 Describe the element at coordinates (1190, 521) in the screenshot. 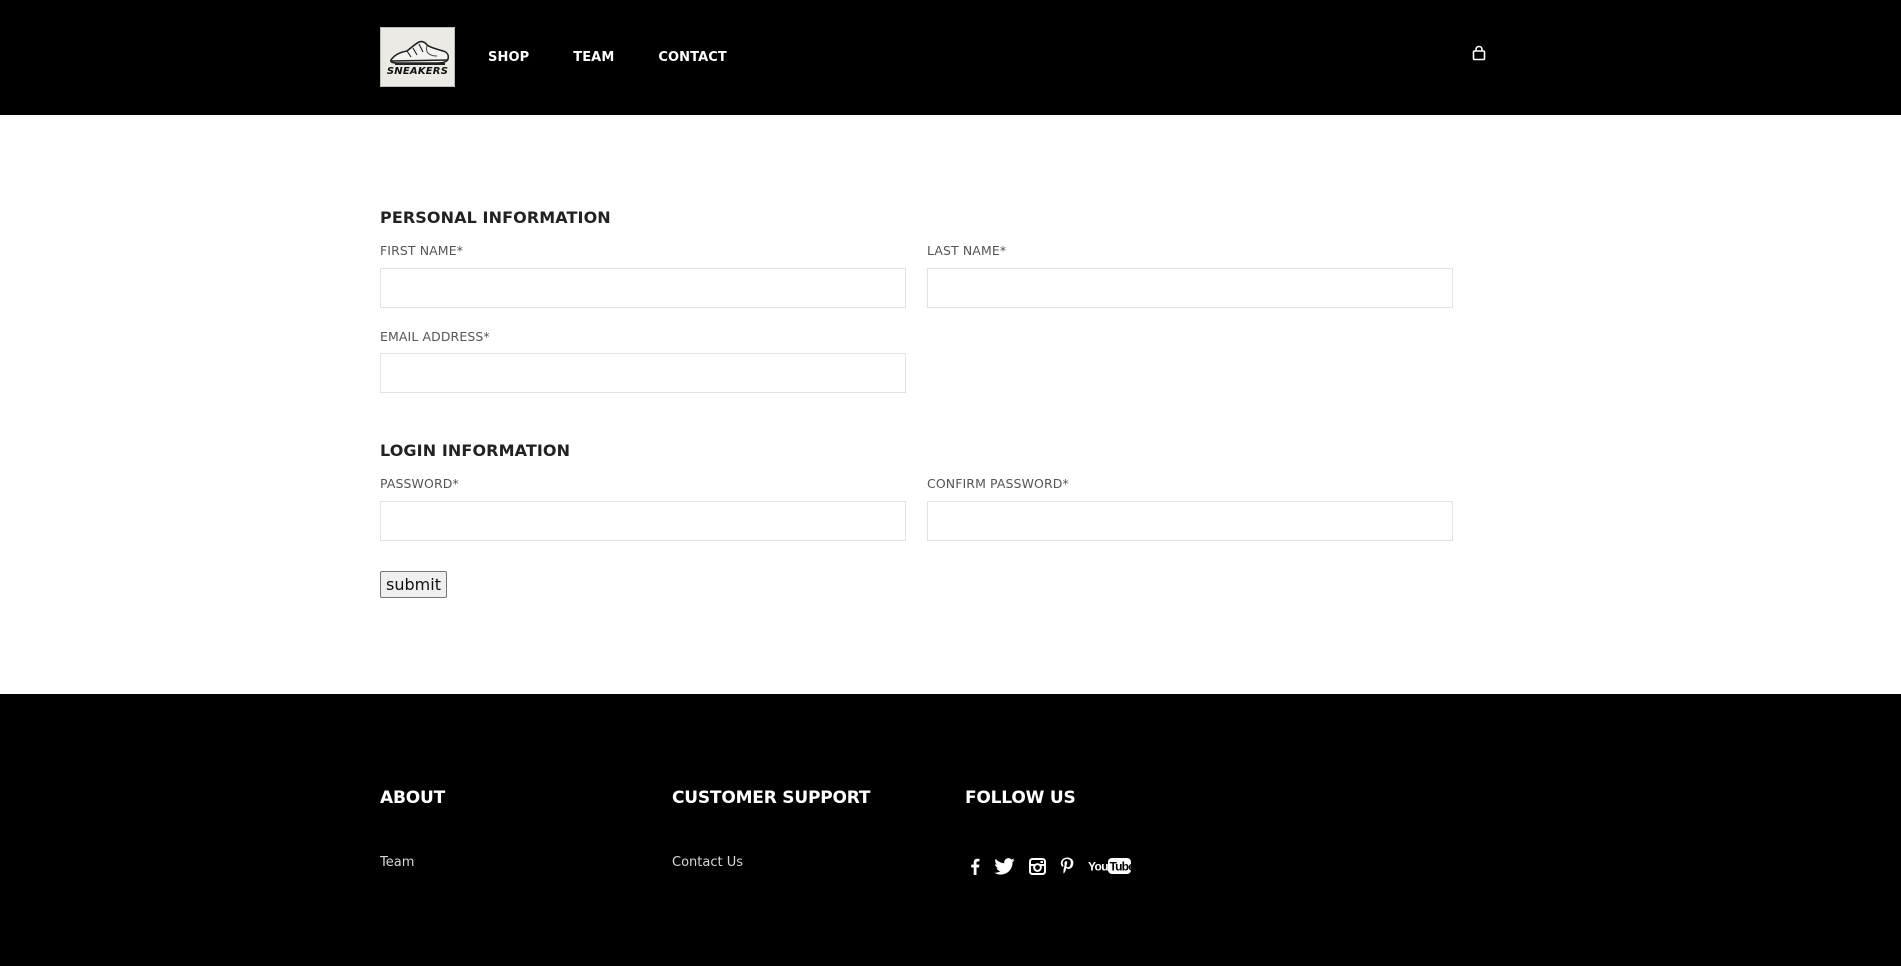

I see `confirm-password-input` at that location.